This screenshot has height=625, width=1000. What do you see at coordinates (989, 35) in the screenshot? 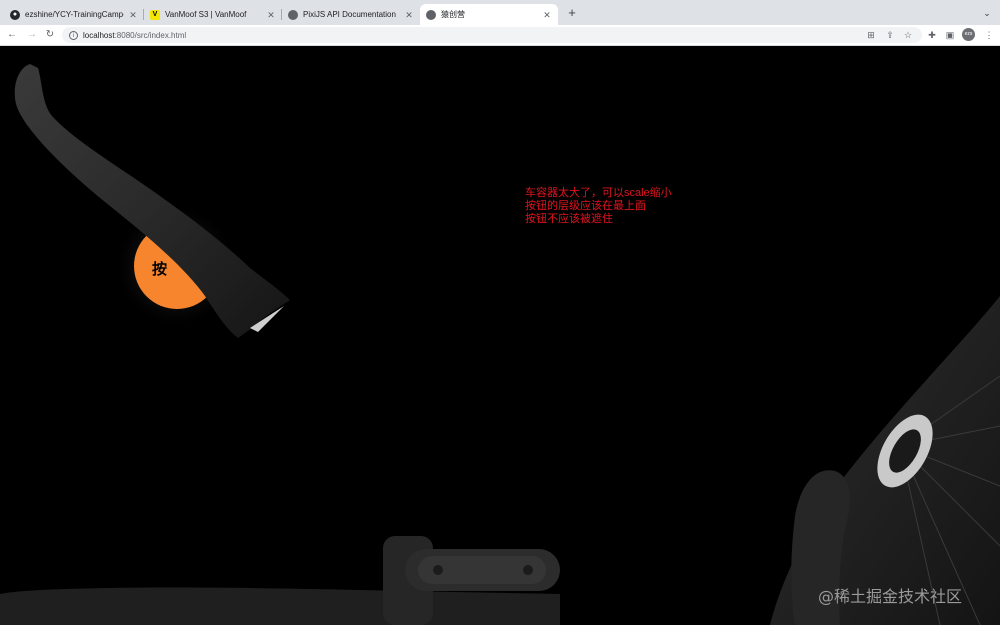
I see `more-menu-icon: ⋮` at bounding box center [989, 35].